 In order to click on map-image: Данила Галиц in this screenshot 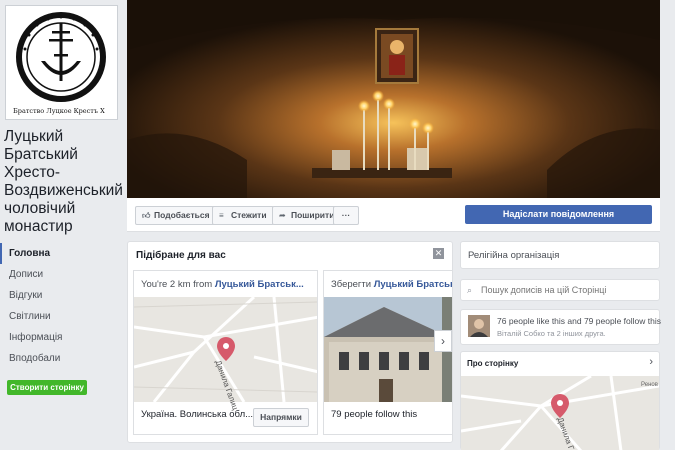, I will do `click(225, 353)`.